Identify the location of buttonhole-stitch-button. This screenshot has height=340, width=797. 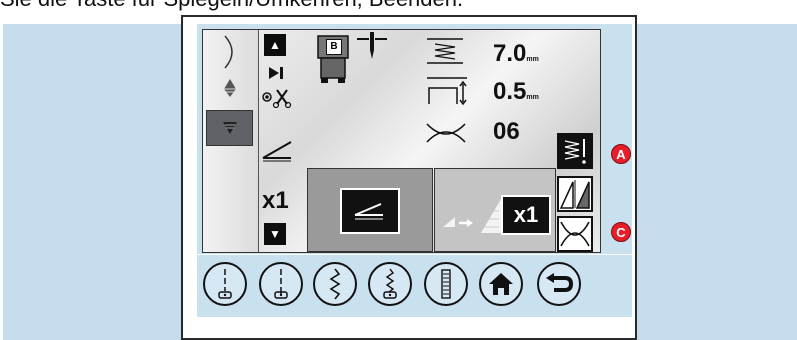
(390, 284).